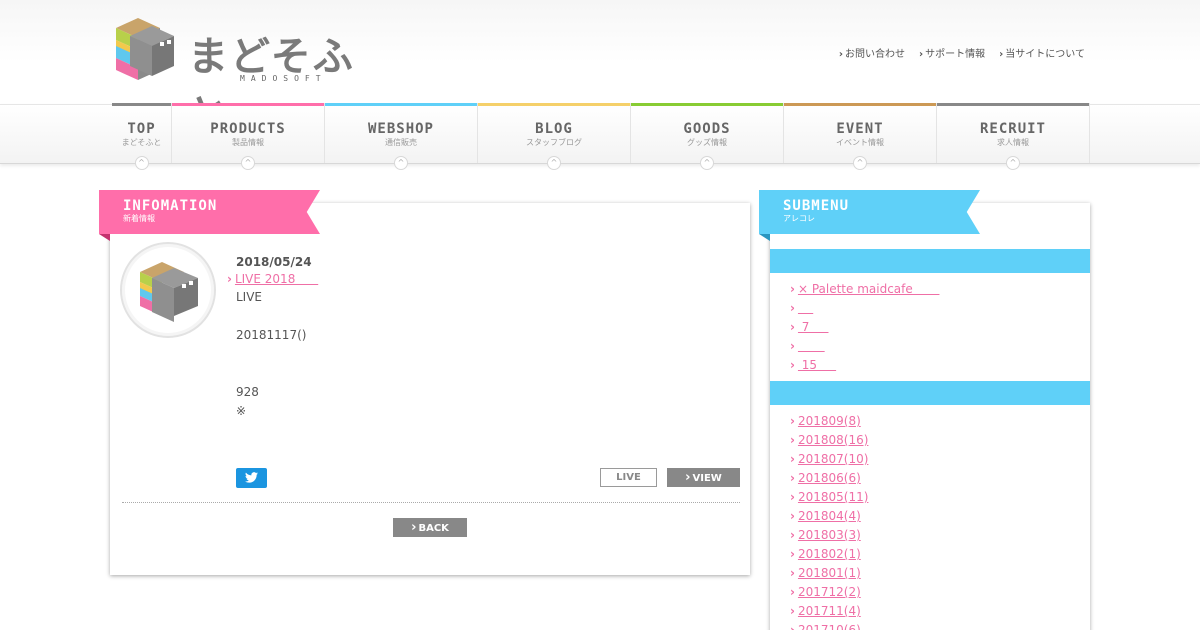  What do you see at coordinates (707, 478) in the screenshot?
I see `view-button-label: VIEW` at bounding box center [707, 478].